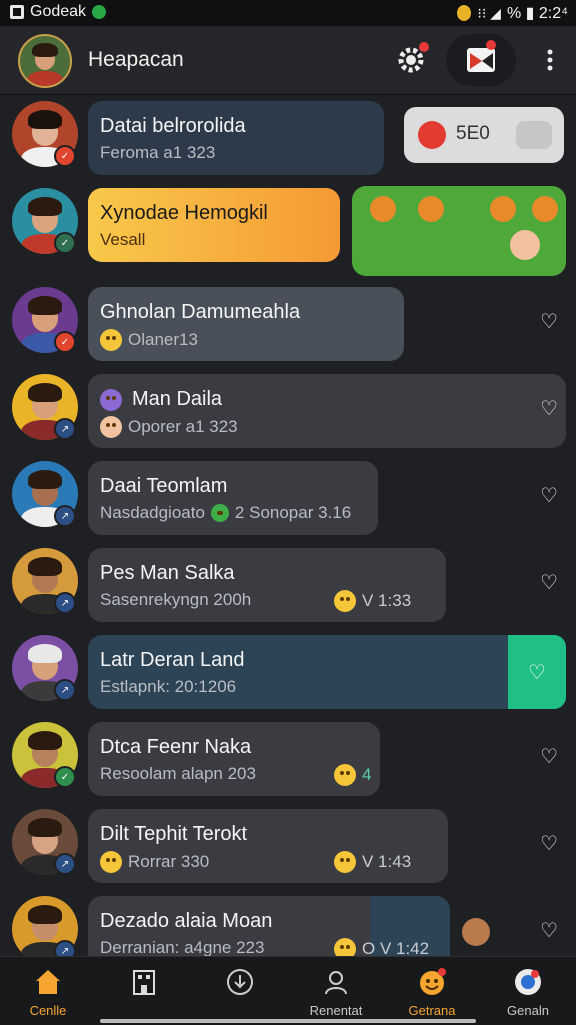 The width and height of the screenshot is (576, 1025). I want to click on chat-name: Pes Man Salka, so click(167, 573).